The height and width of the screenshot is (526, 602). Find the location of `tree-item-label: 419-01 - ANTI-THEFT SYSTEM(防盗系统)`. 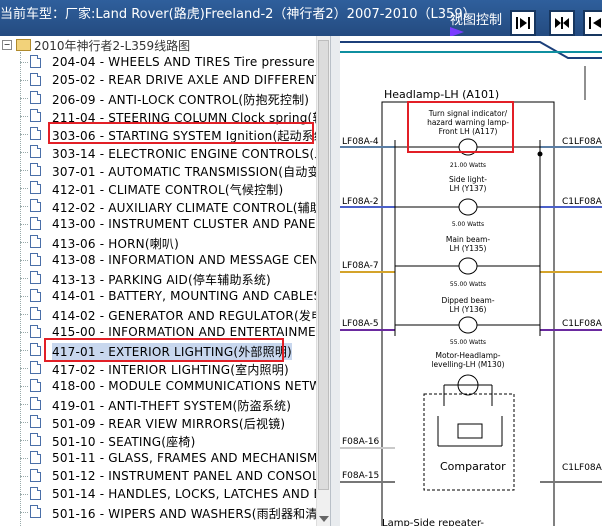

tree-item-label: 419-01 - ANTI-THEFT SYSTEM(防盗系统) is located at coordinates (172, 406).